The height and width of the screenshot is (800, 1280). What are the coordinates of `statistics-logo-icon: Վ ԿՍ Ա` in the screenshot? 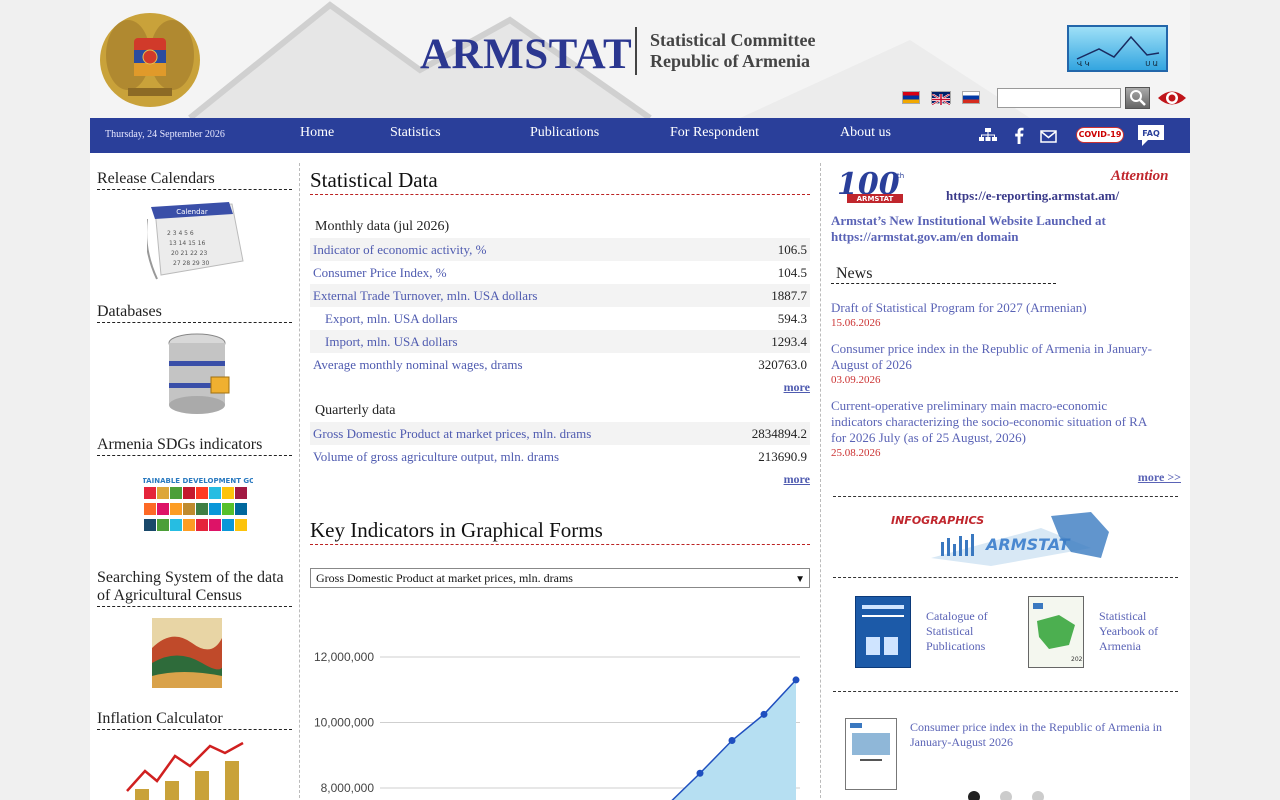 It's located at (1117, 48).